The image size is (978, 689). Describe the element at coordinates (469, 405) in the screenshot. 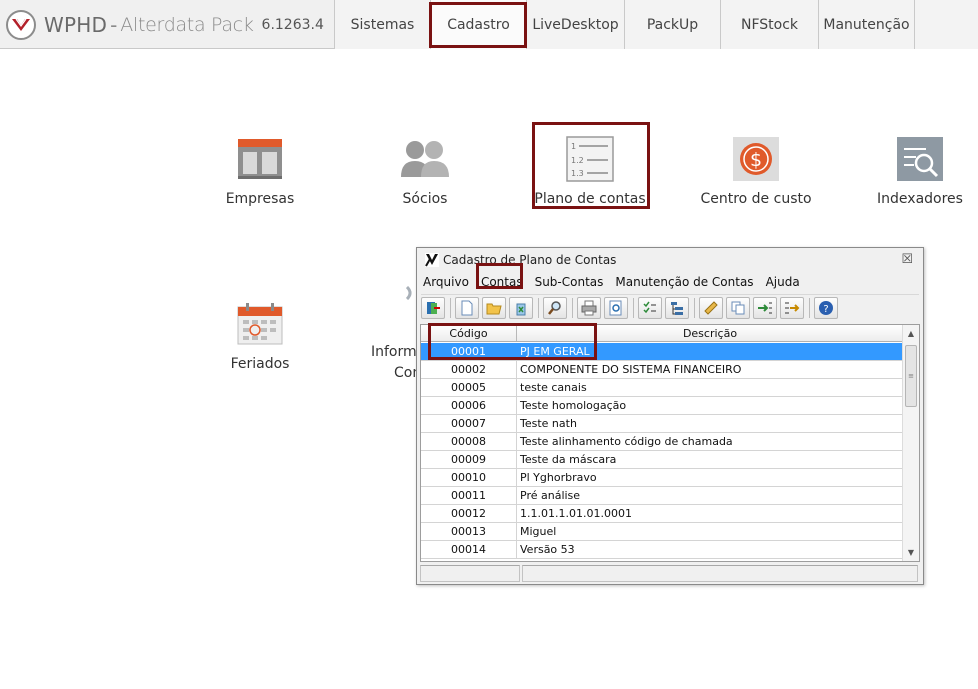

I see `cell-codigo: 00006` at that location.